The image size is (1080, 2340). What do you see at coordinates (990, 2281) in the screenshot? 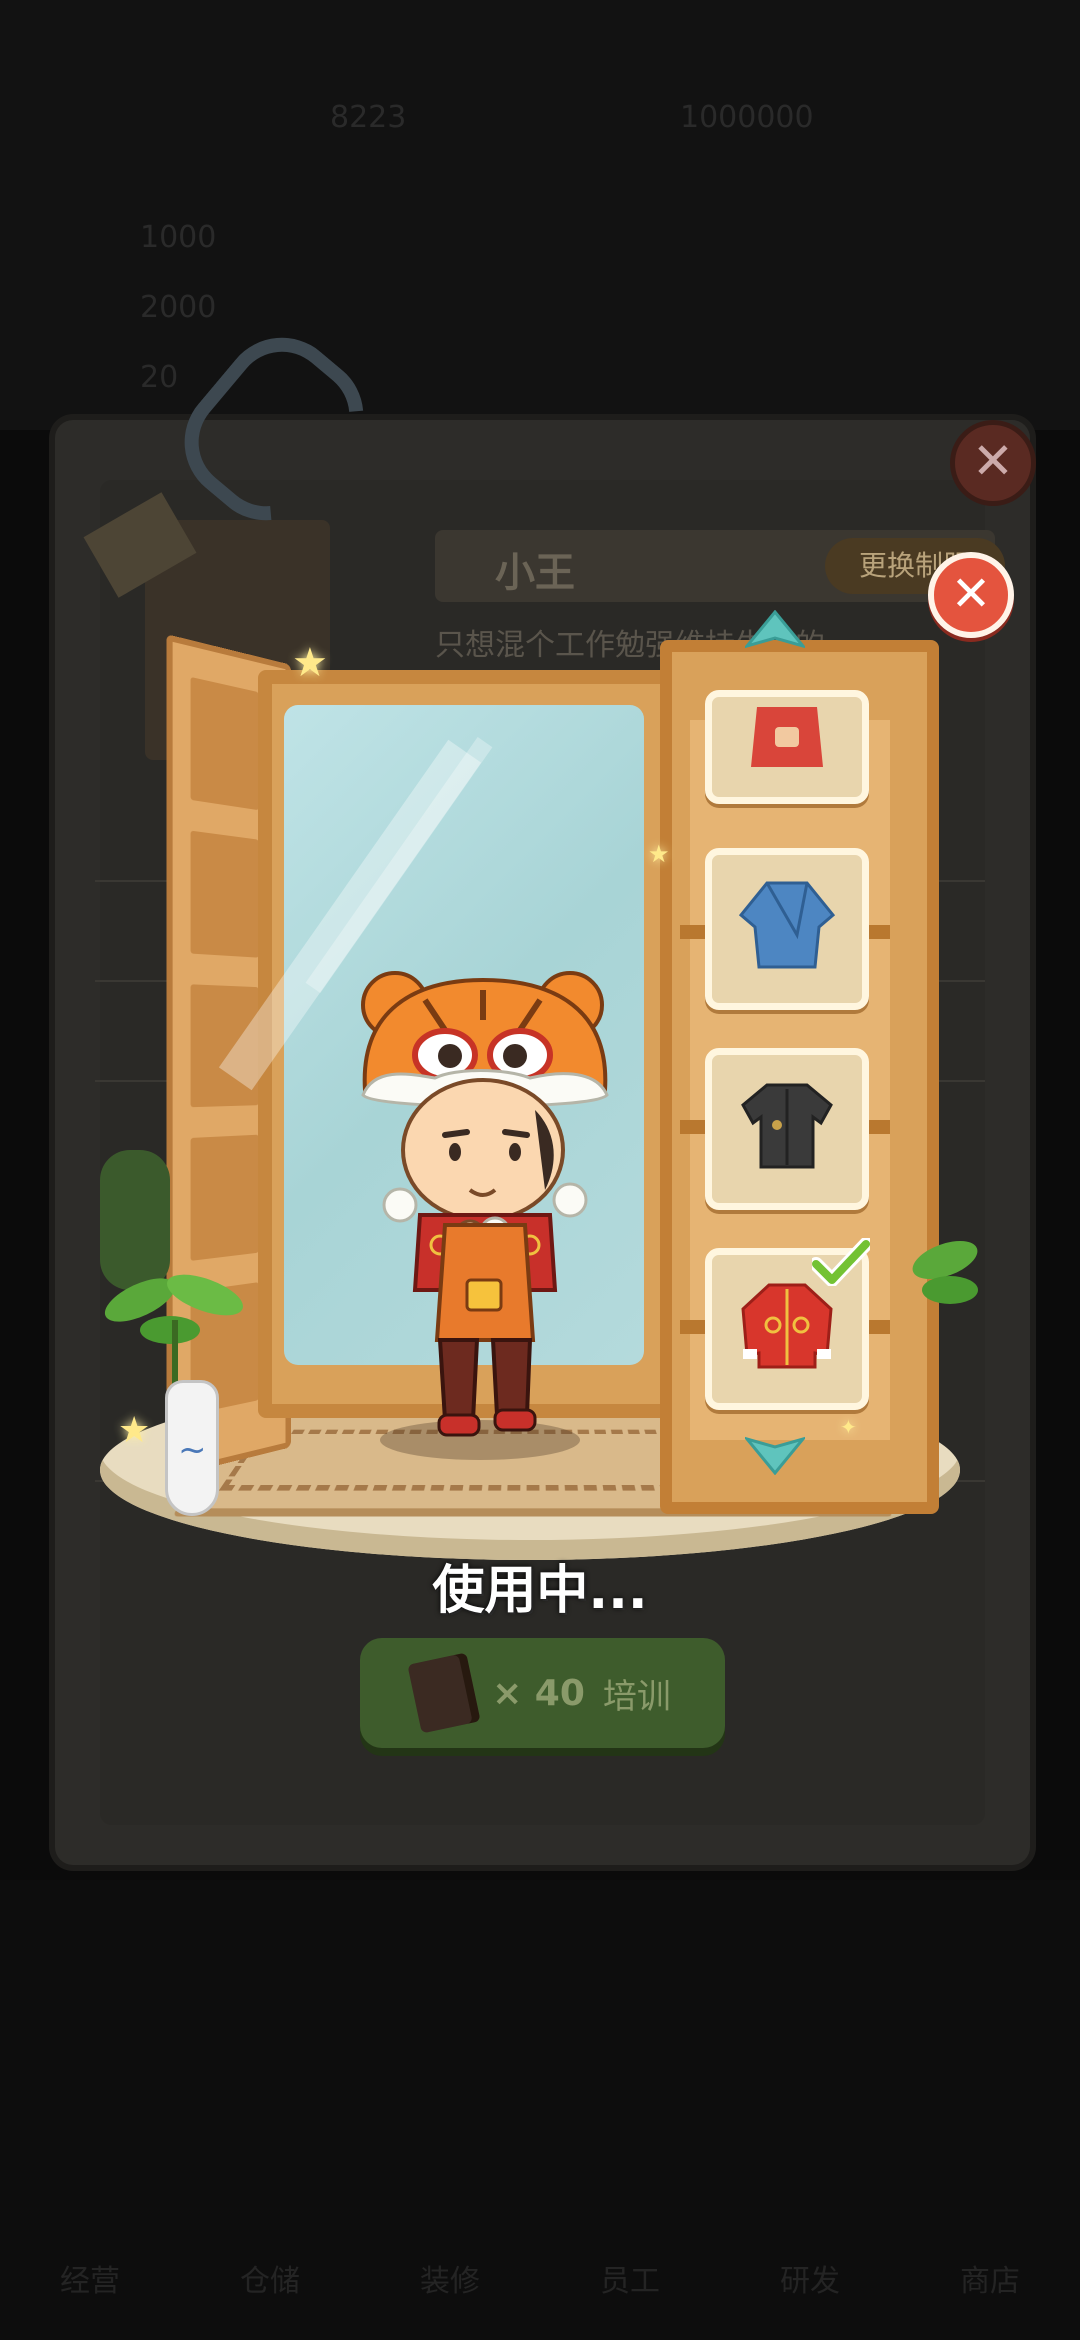
I see `nav-item: 商店` at bounding box center [990, 2281].